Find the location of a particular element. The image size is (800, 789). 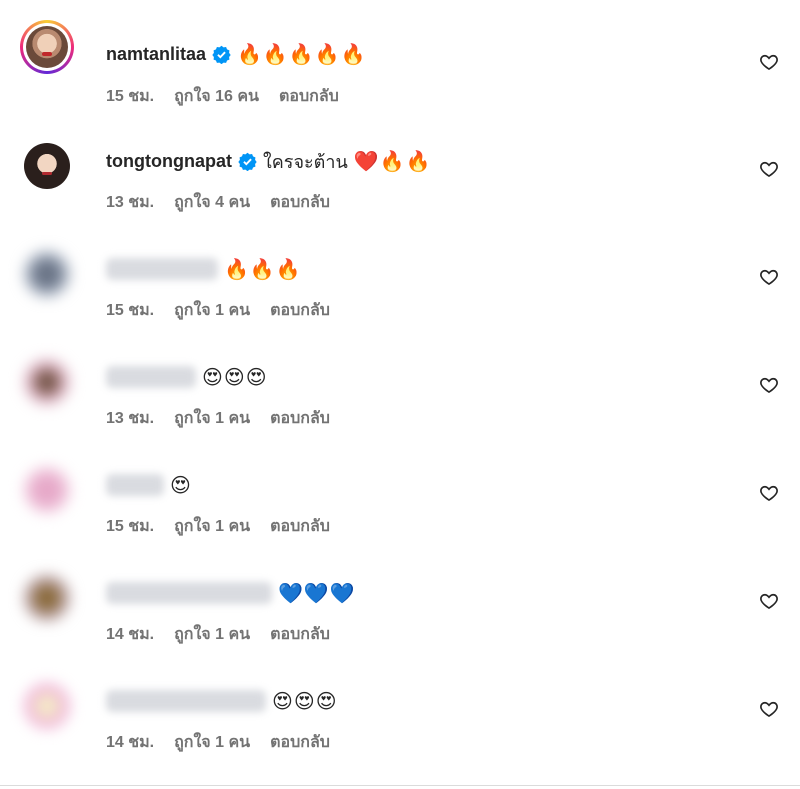

comment-header: tongtongnapat ใครจะต้าน ❤️🔥🔥 is located at coordinates (269, 161).